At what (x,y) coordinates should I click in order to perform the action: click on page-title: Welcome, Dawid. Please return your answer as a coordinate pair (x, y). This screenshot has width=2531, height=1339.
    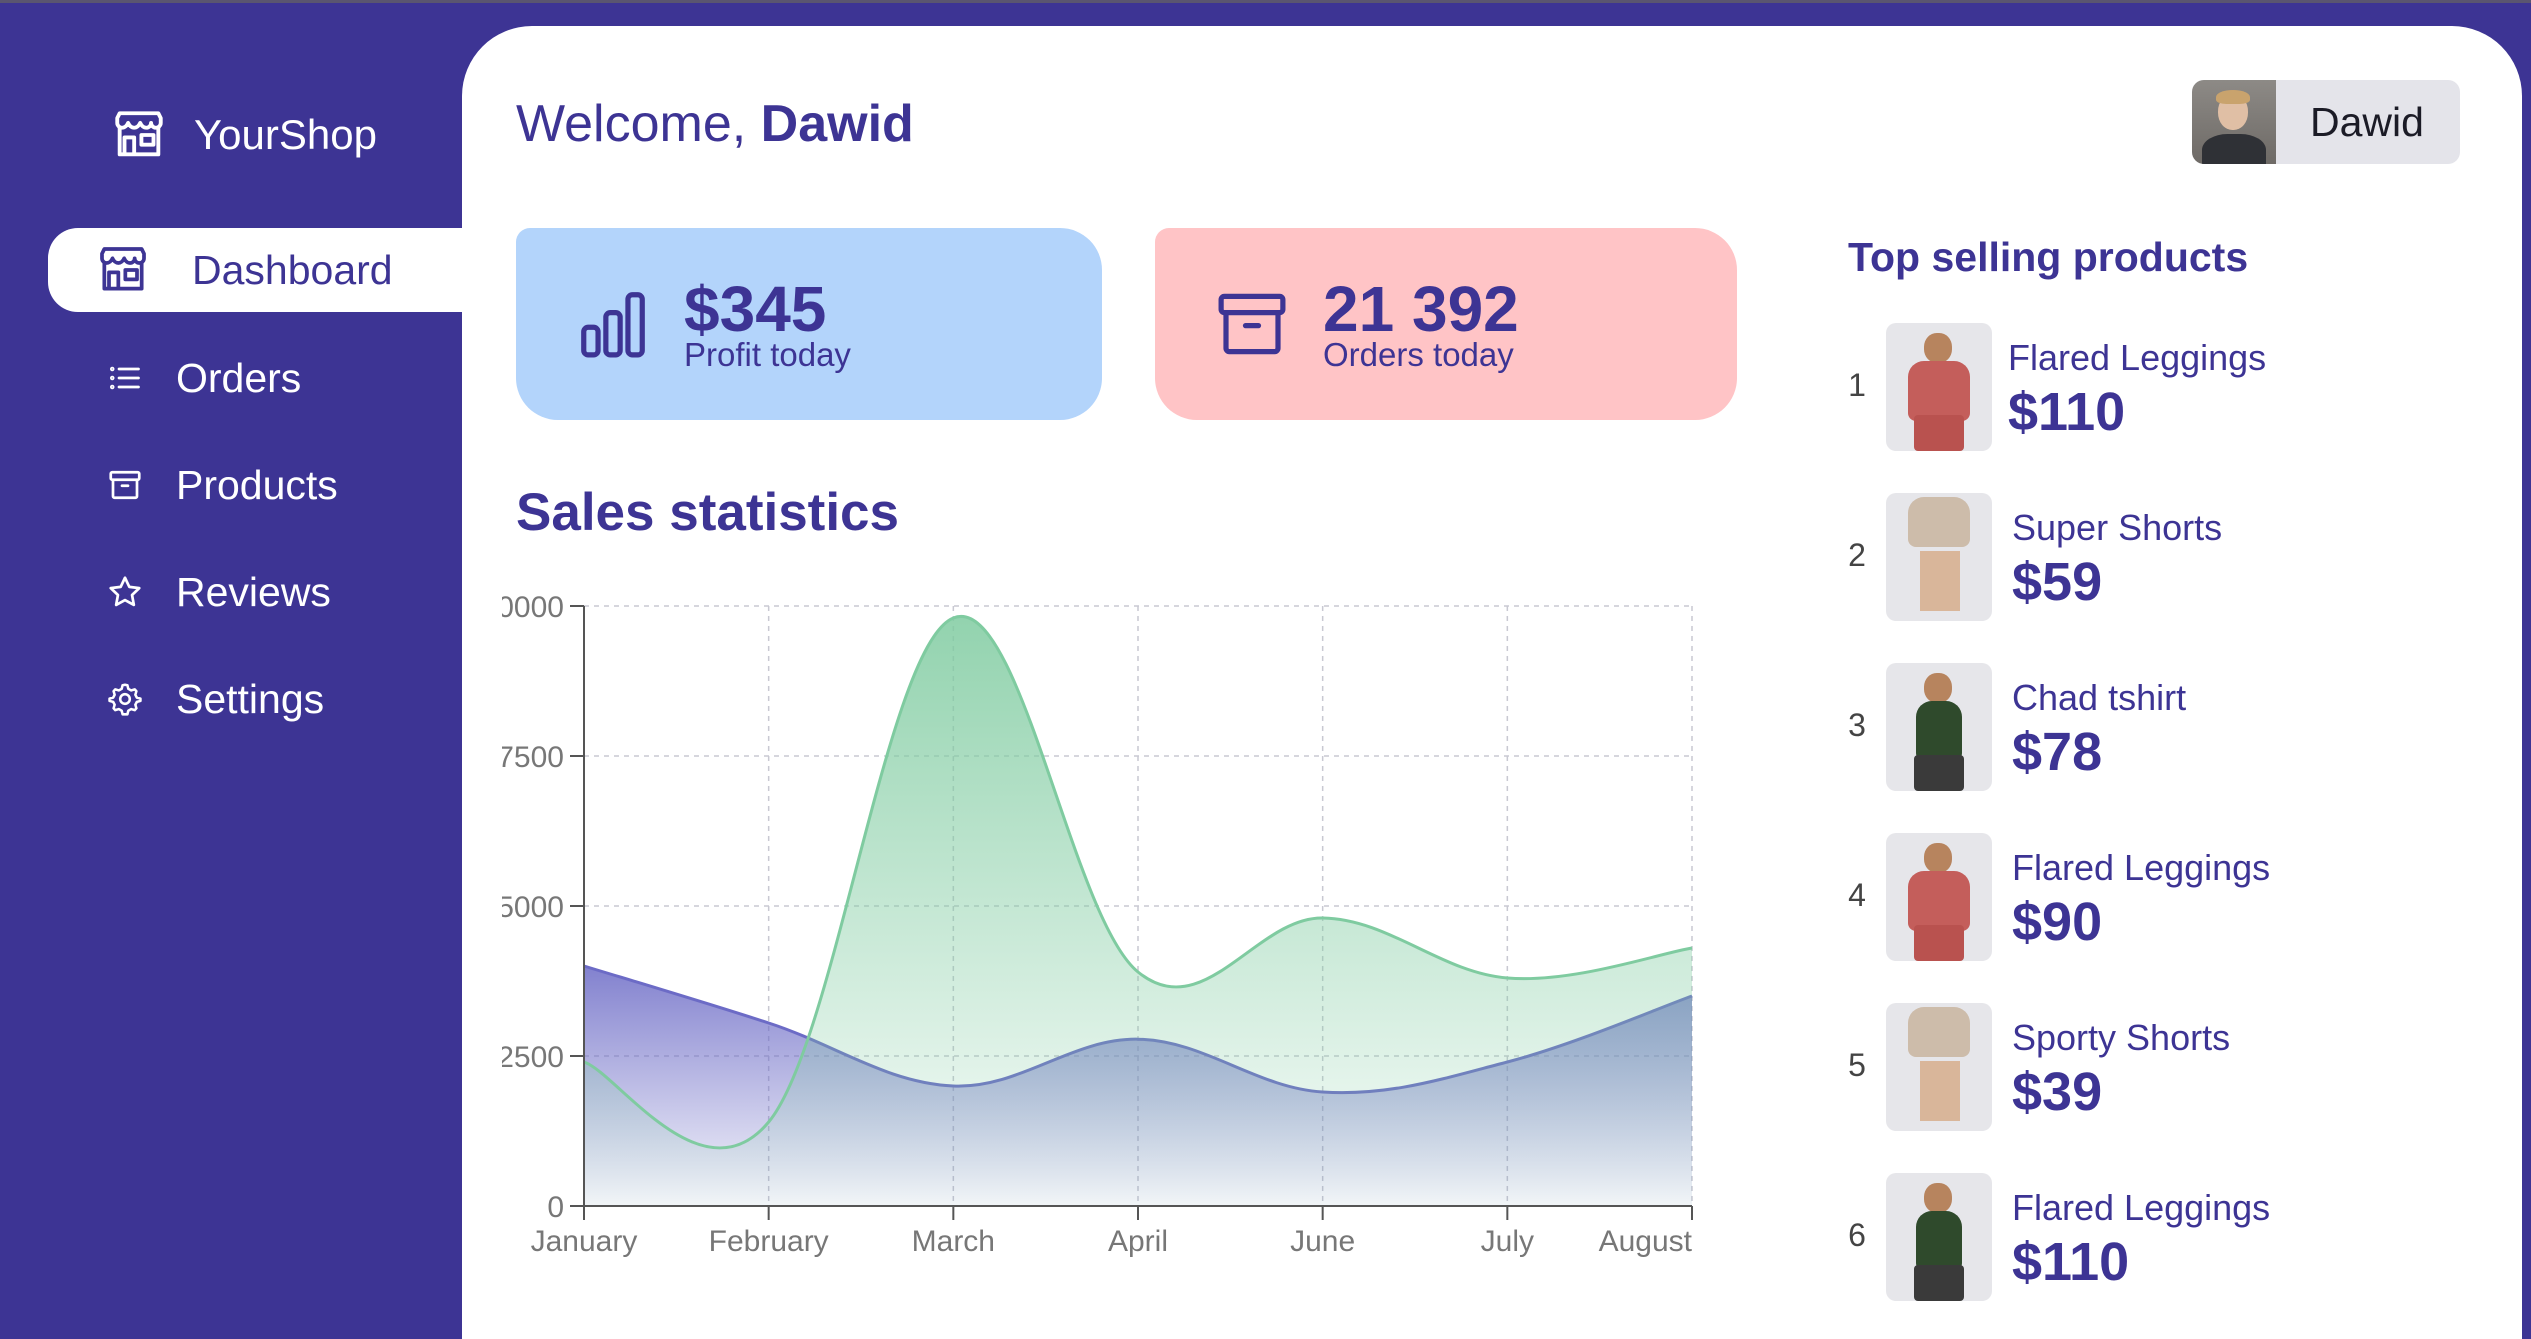
    Looking at the image, I should click on (715, 124).